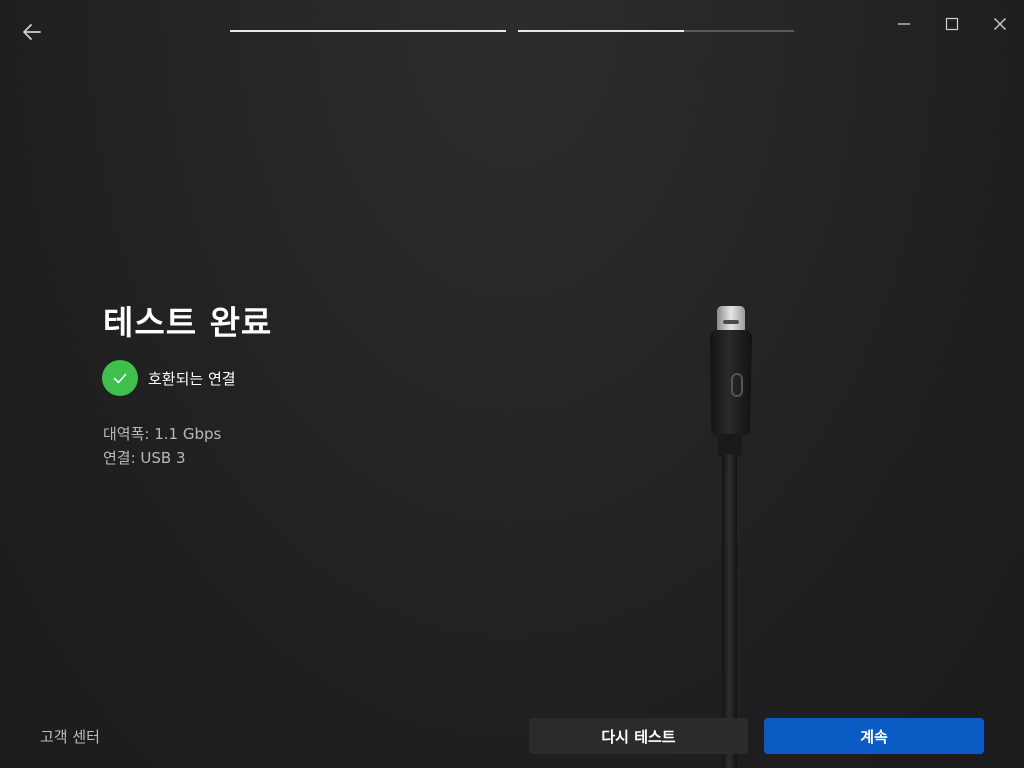  What do you see at coordinates (144, 458) in the screenshot?
I see `connection-detail: 연결: USB 3` at bounding box center [144, 458].